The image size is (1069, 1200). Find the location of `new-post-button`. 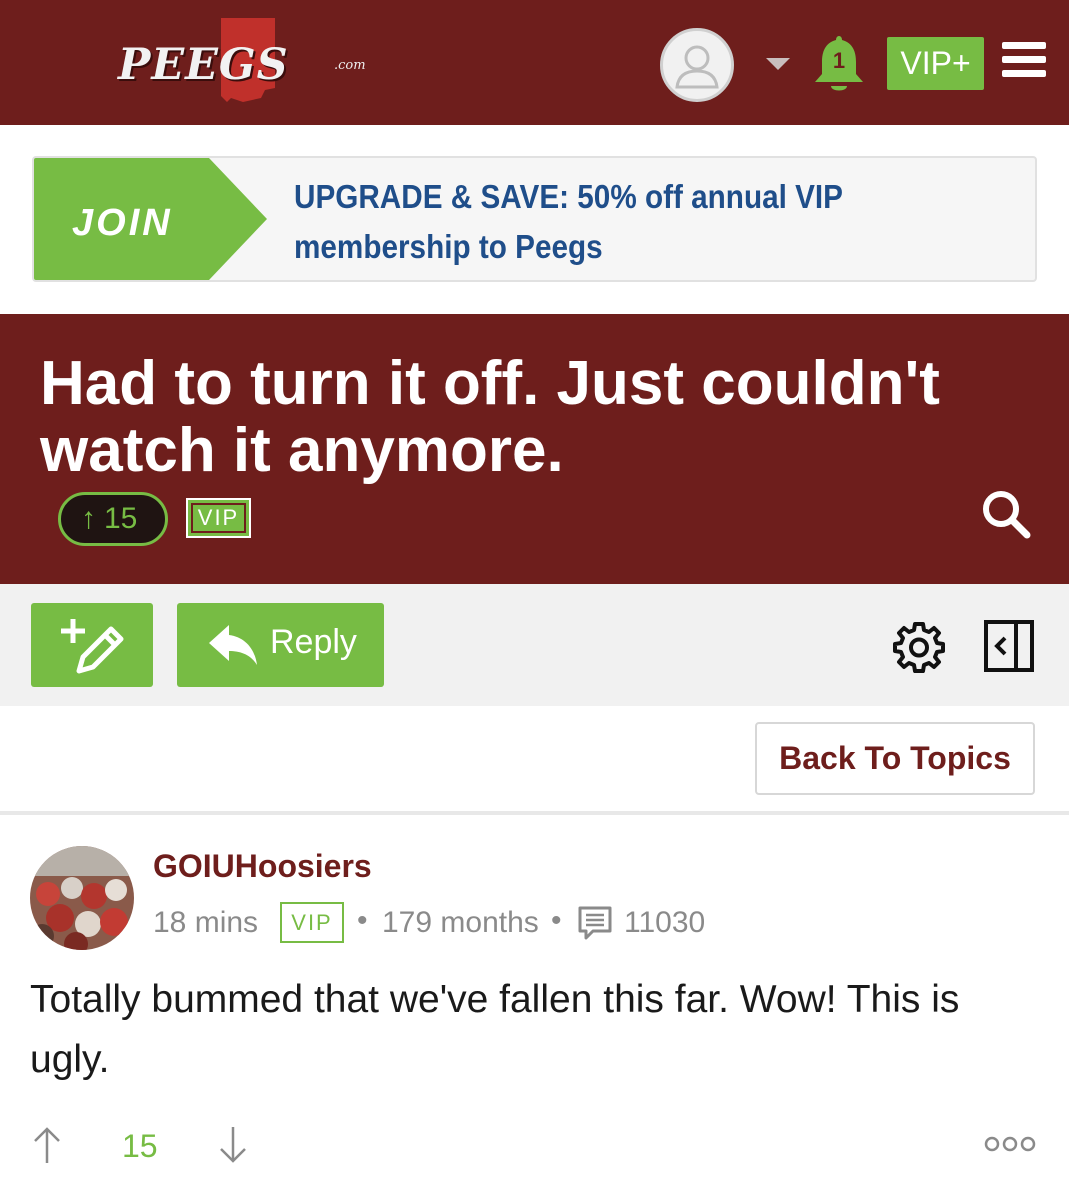

new-post-button is located at coordinates (92, 645).